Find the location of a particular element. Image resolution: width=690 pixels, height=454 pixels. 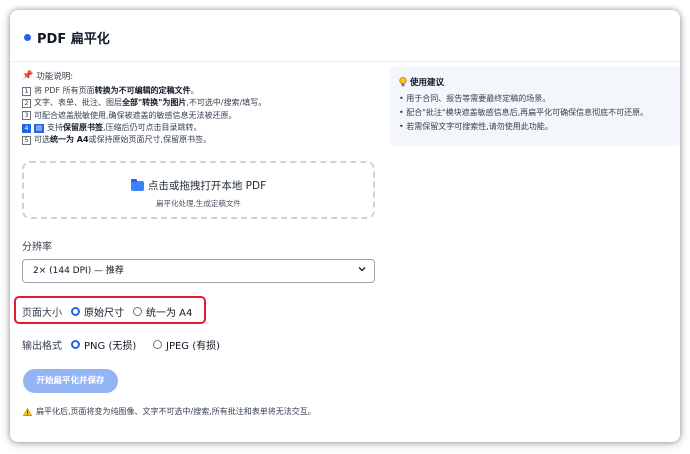

resolution-label: 分辨率 is located at coordinates (37, 247).